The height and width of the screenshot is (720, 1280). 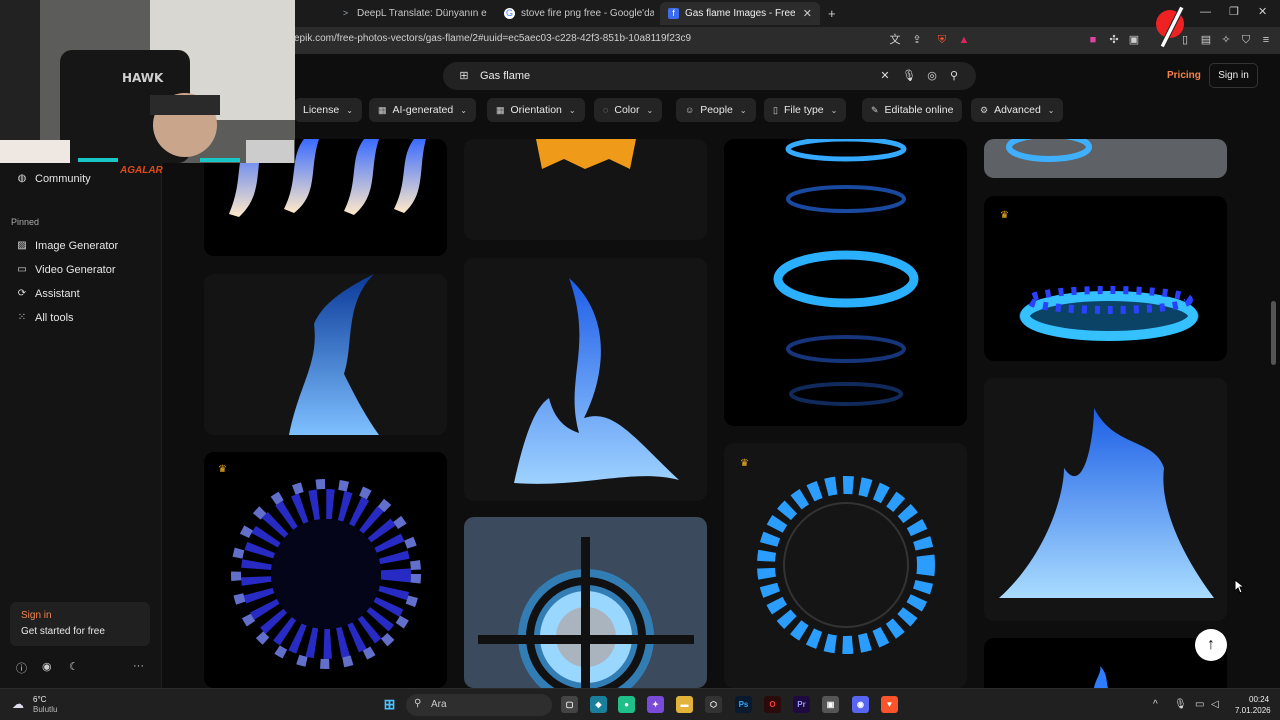 What do you see at coordinates (1205, 12) in the screenshot?
I see `minimize-icon: —` at bounding box center [1205, 12].